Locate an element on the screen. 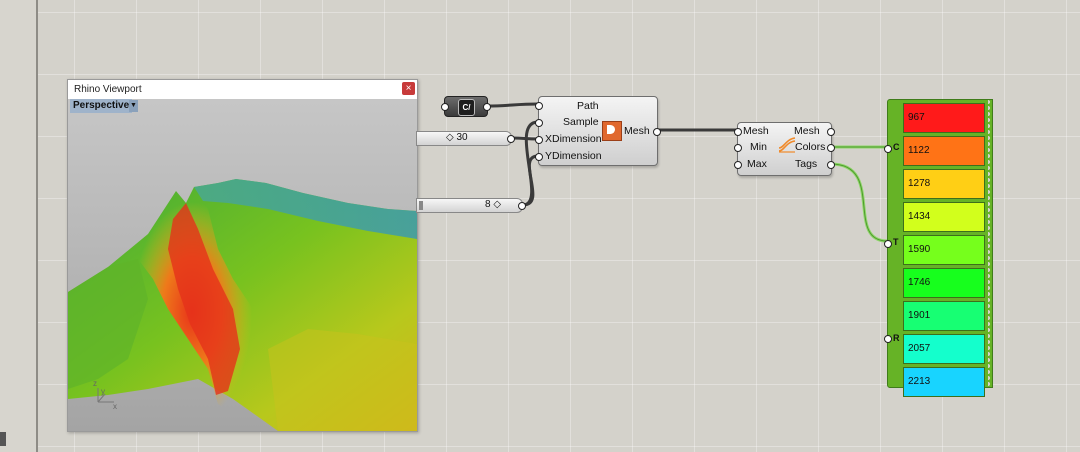  input-ydimension-label: YDimension is located at coordinates (573, 156).